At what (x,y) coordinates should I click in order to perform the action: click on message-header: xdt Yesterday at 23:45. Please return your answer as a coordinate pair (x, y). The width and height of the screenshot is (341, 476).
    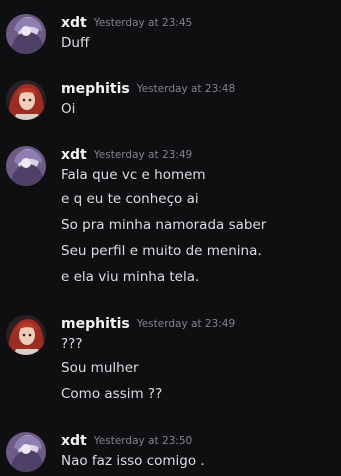
    Looking at the image, I should click on (126, 22).